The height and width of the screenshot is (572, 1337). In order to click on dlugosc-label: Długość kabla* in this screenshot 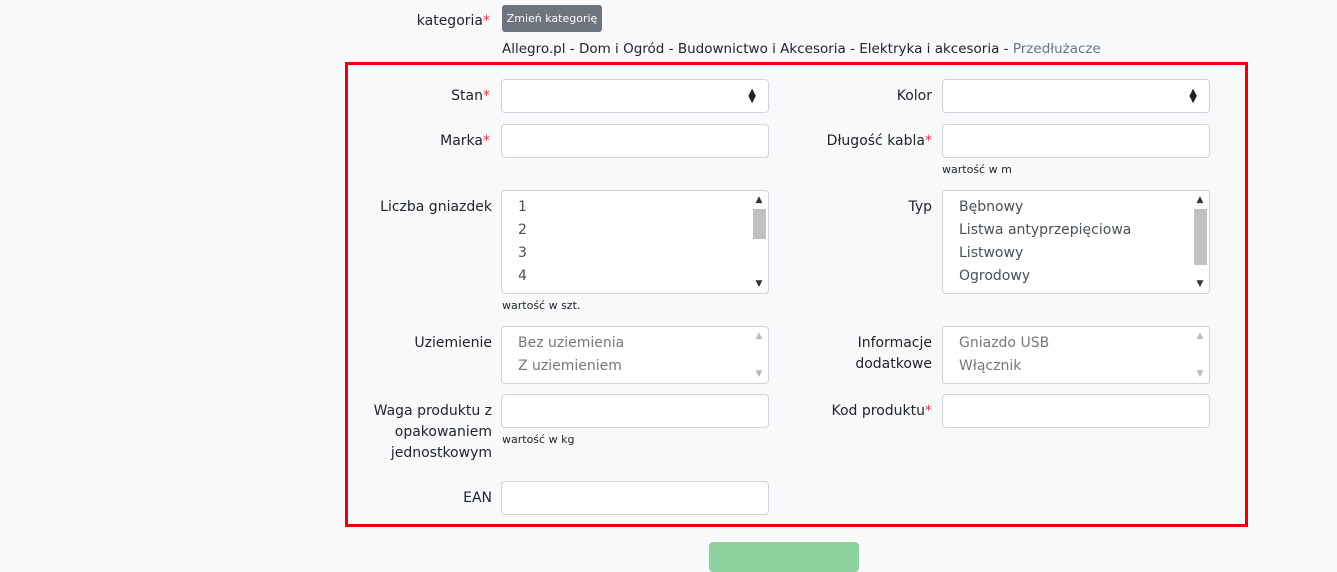, I will do `click(879, 141)`.